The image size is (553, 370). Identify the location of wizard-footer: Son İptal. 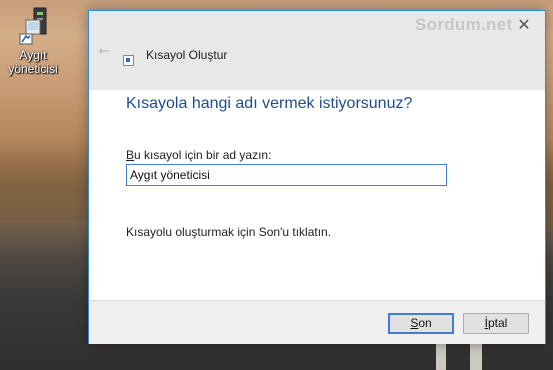
(317, 322).